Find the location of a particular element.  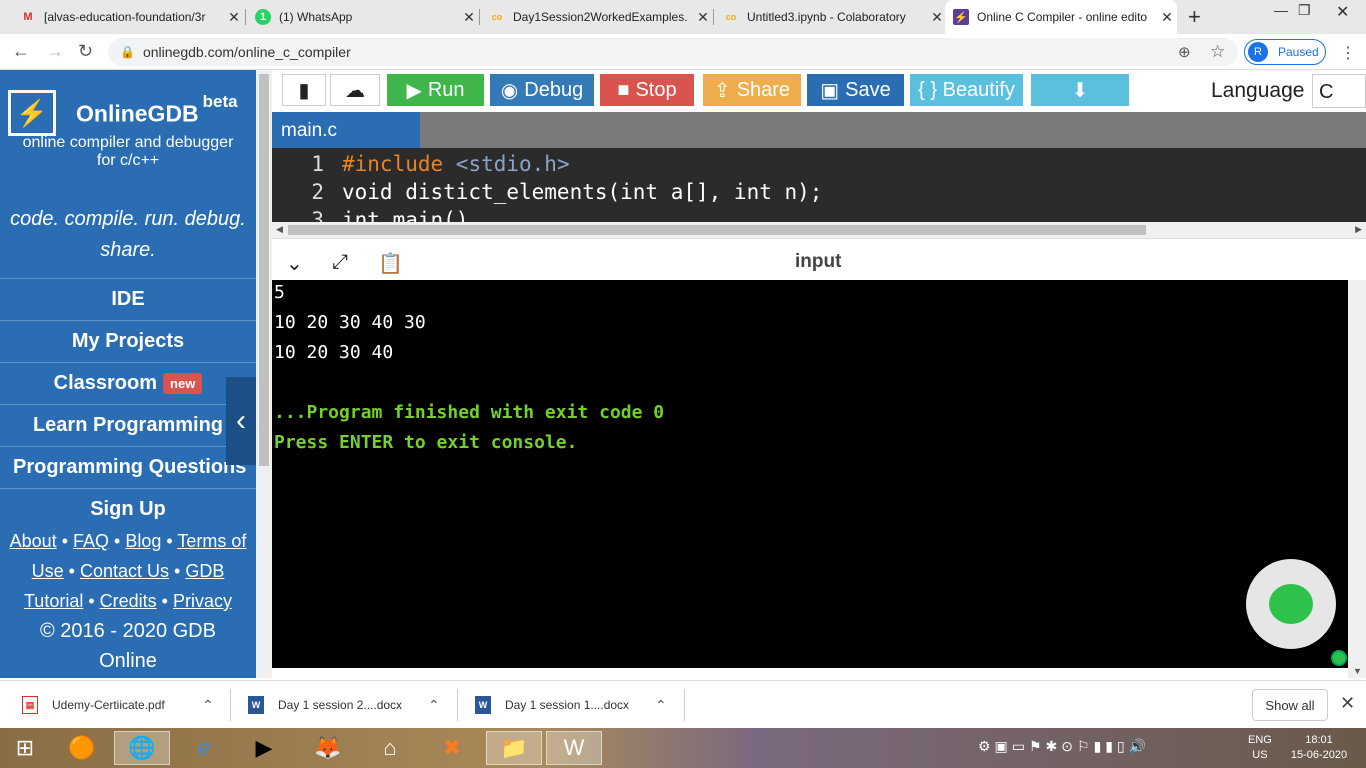

system-tray-icons: ⚙▣▭⚑✱⊙⚐▮▮▯🔊 is located at coordinates (1064, 746).